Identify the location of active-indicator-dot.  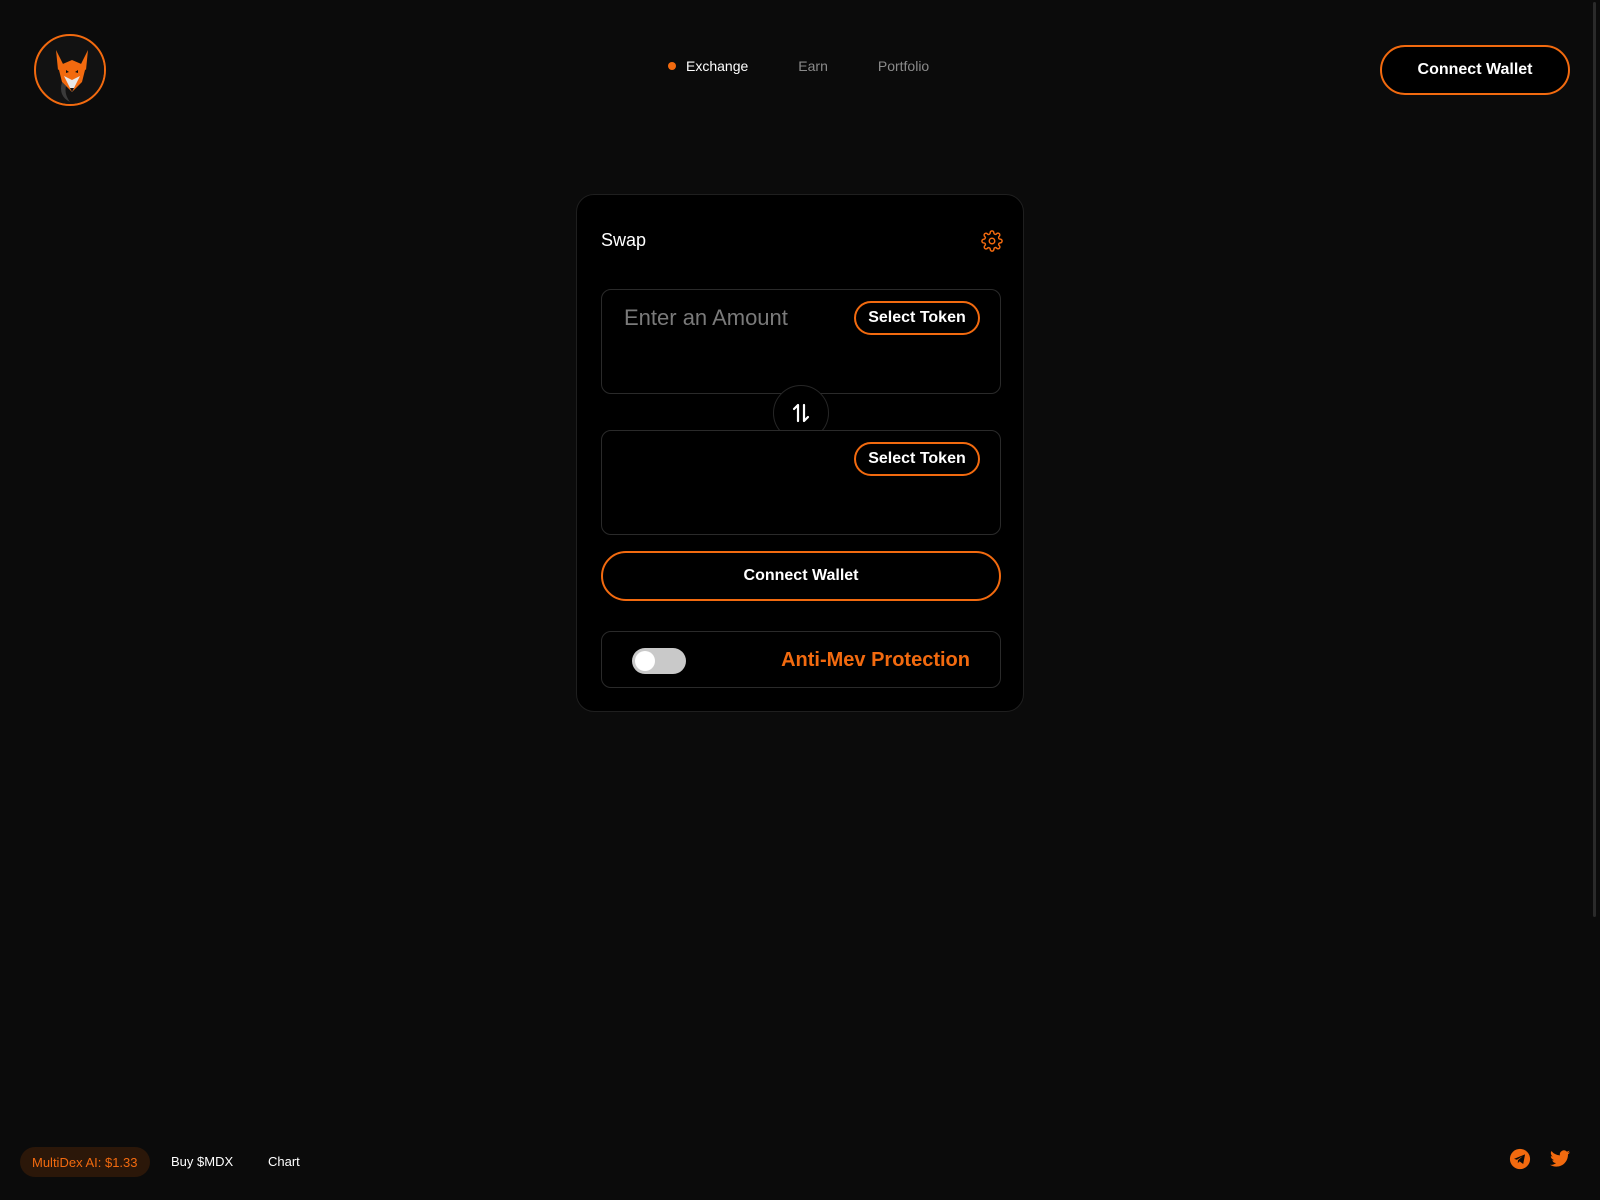
(672, 66).